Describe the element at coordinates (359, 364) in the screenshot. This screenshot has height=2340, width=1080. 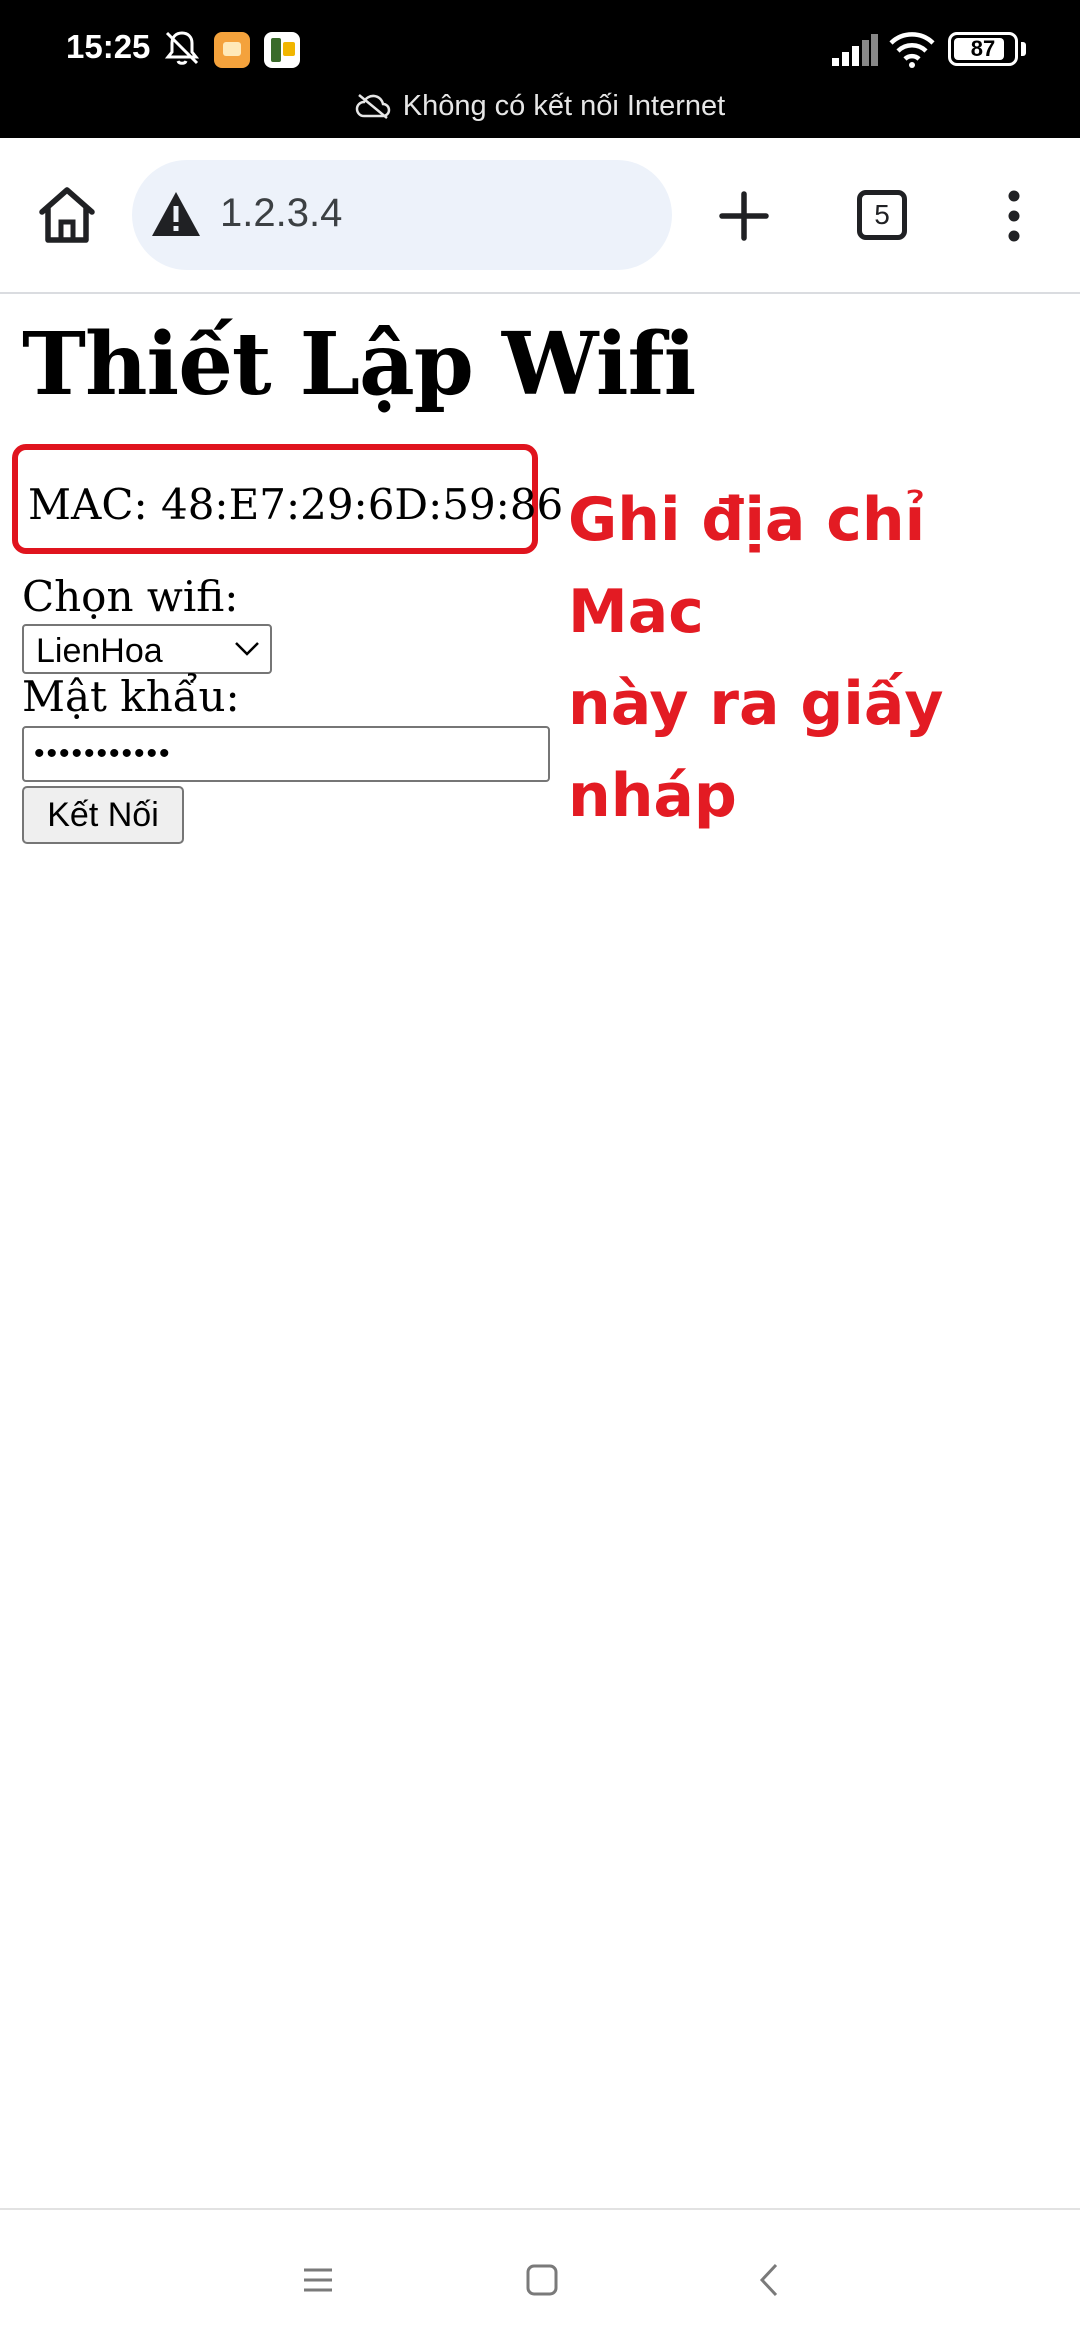
I see `page-title: Thiết Lập Wifi` at that location.